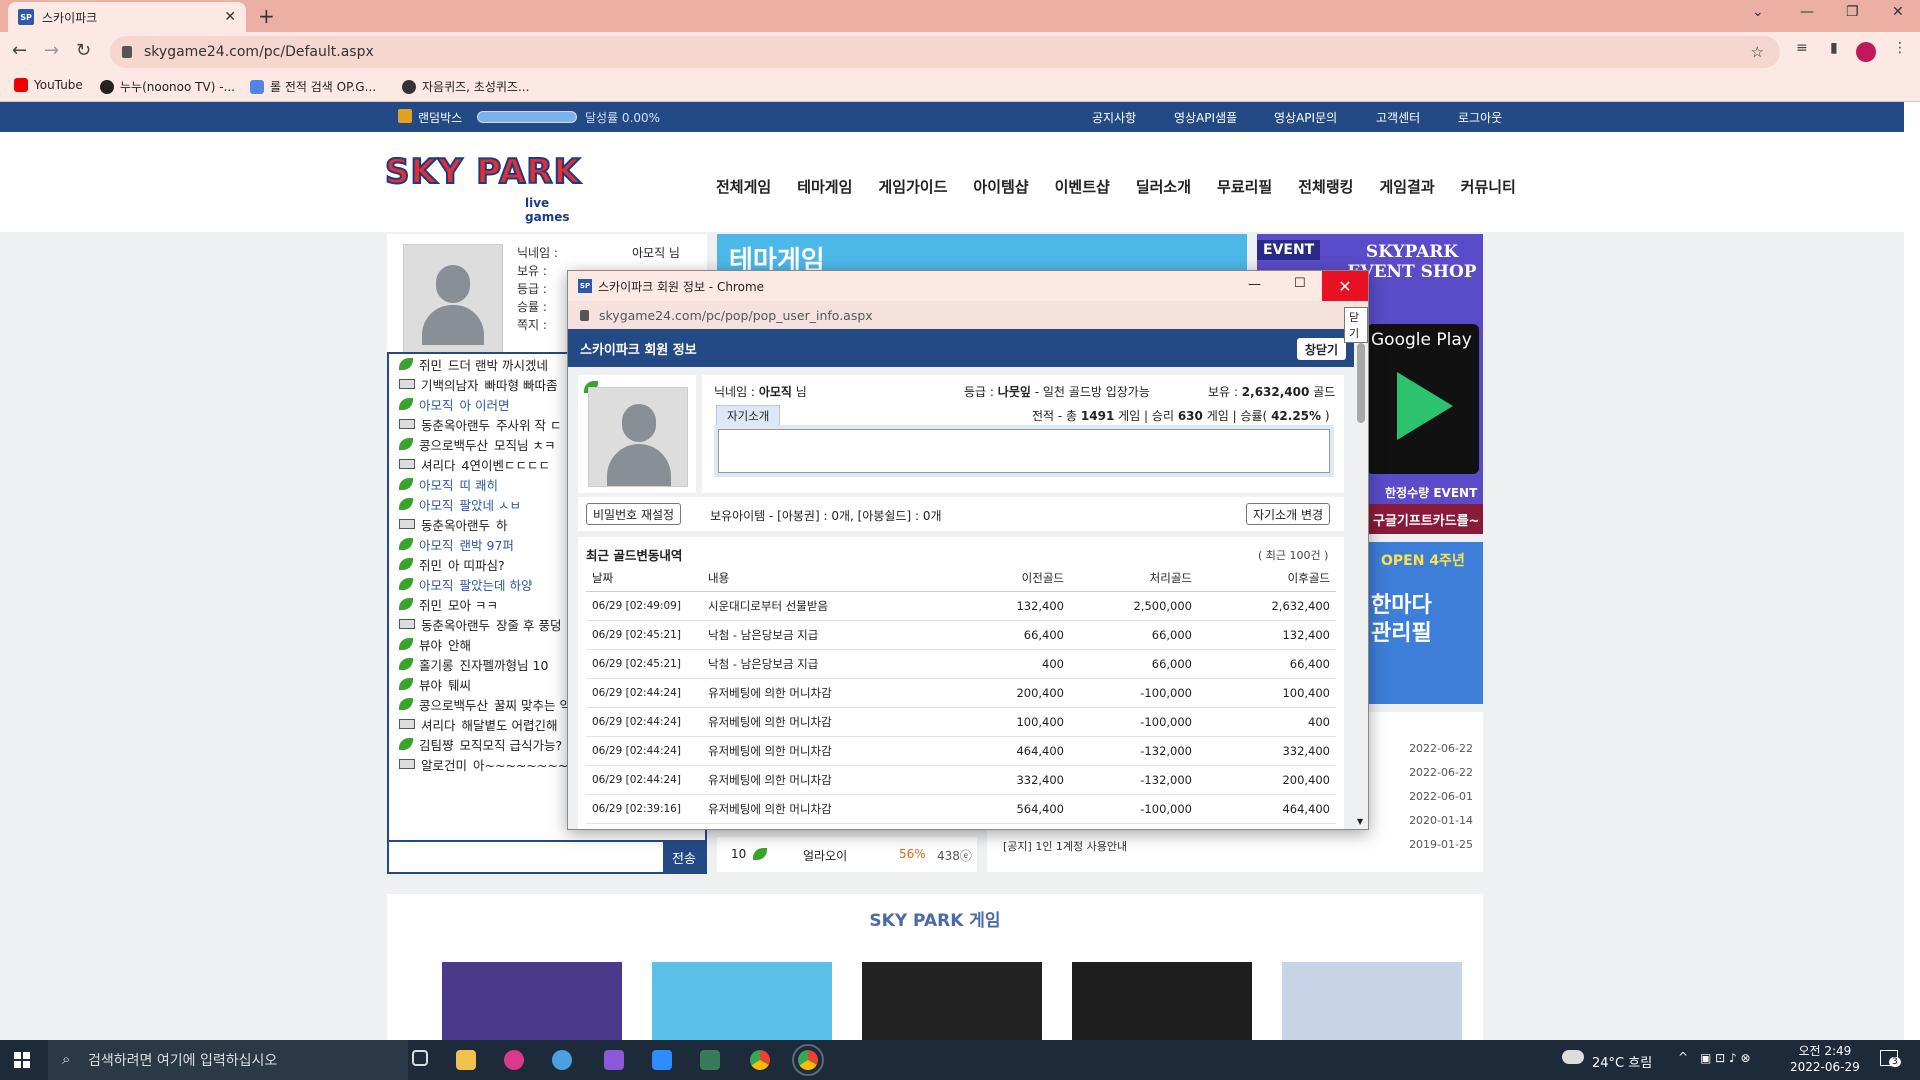 This screenshot has height=1080, width=1920. What do you see at coordinates (1082, 186) in the screenshot?
I see `nav-event-shop: 이벤트샵` at bounding box center [1082, 186].